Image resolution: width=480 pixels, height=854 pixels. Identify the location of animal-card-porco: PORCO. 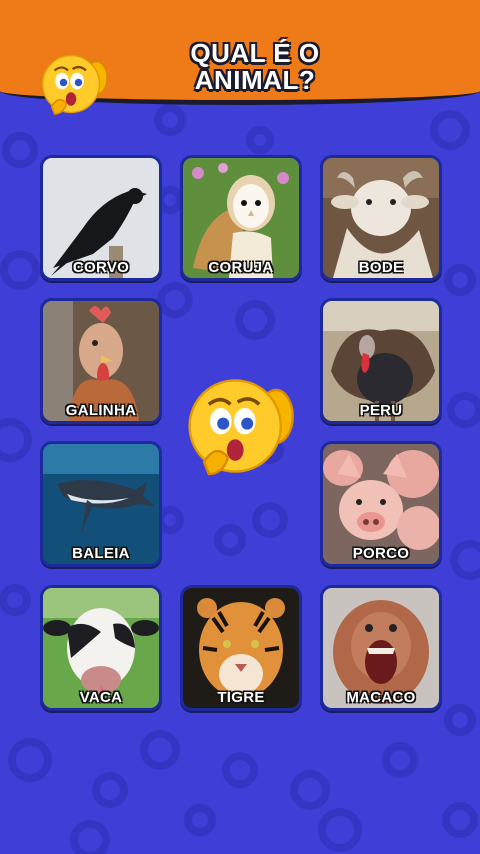
(381, 504).